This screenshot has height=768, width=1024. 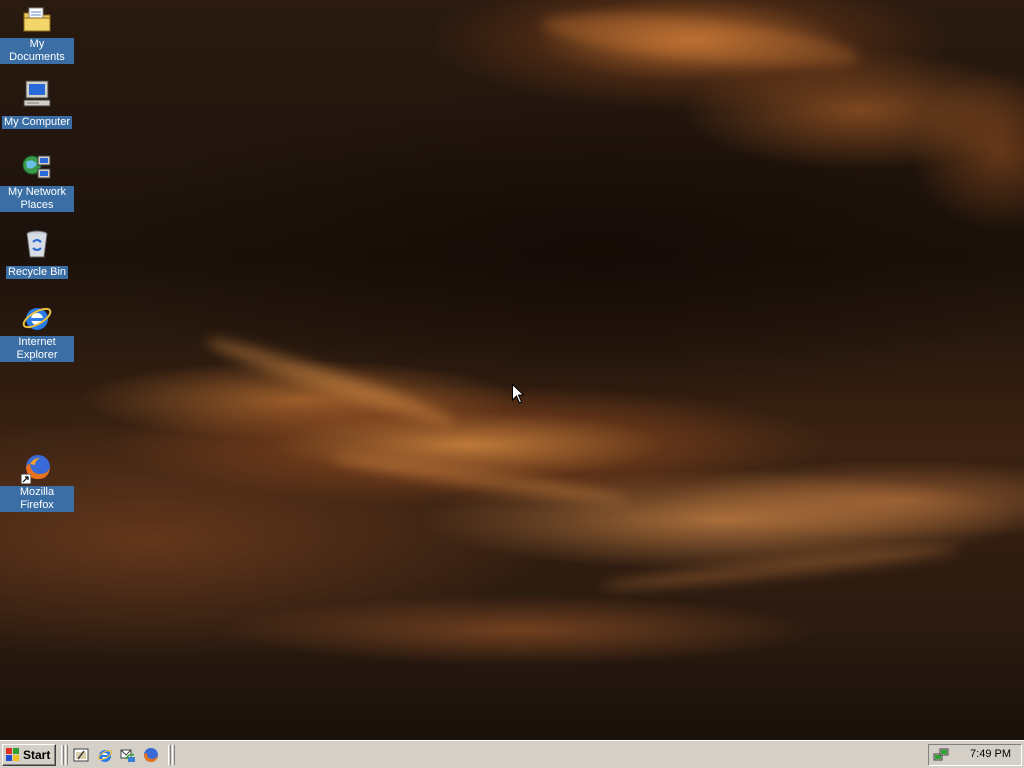 I want to click on desktop-icon-label: My Computer, so click(x=37, y=122).